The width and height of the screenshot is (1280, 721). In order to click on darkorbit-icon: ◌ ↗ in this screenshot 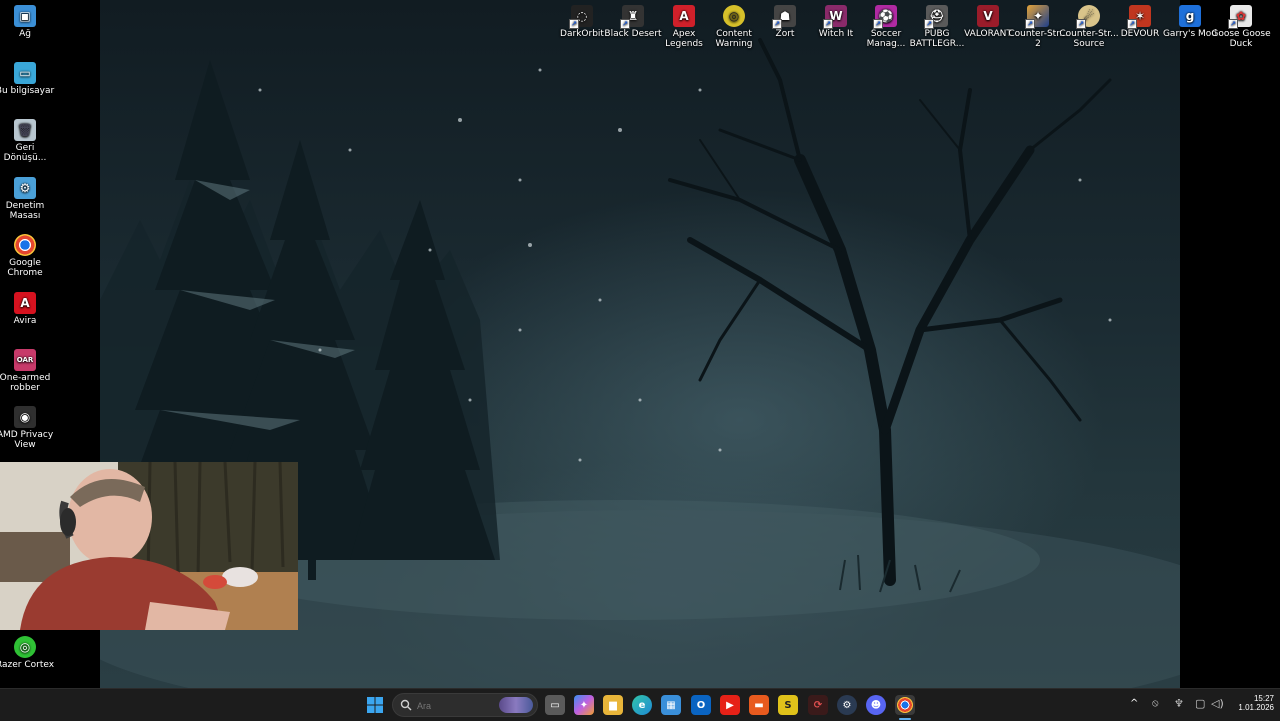, I will do `click(581, 17)`.